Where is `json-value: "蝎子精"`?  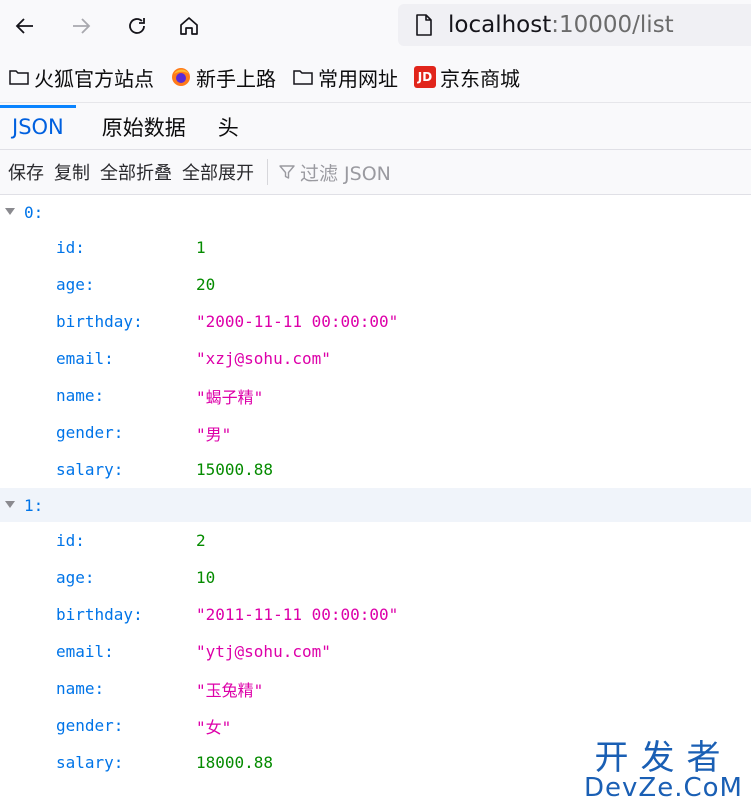
json-value: "蝎子精" is located at coordinates (230, 397).